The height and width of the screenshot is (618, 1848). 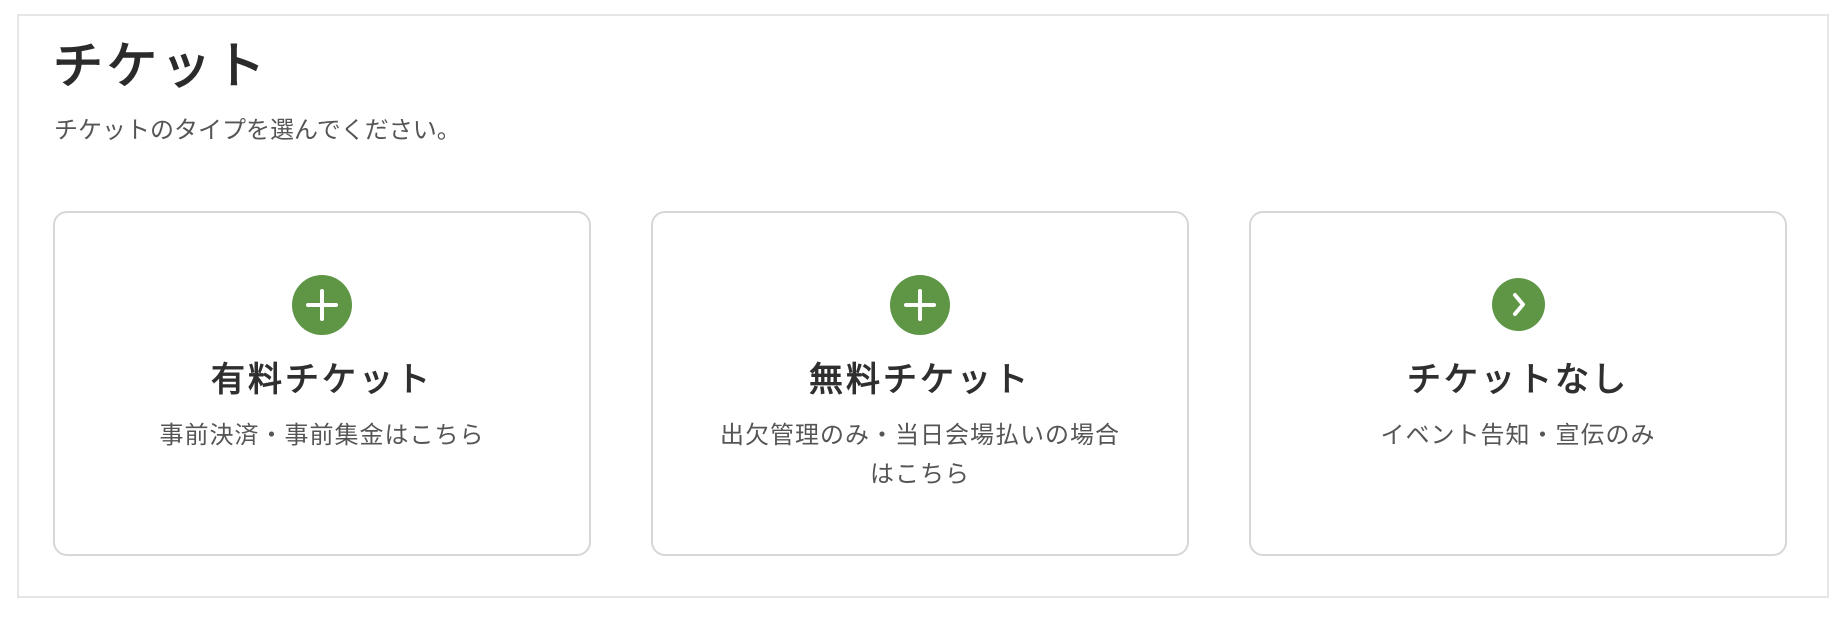 I want to click on page-title: チケット, so click(x=161, y=66).